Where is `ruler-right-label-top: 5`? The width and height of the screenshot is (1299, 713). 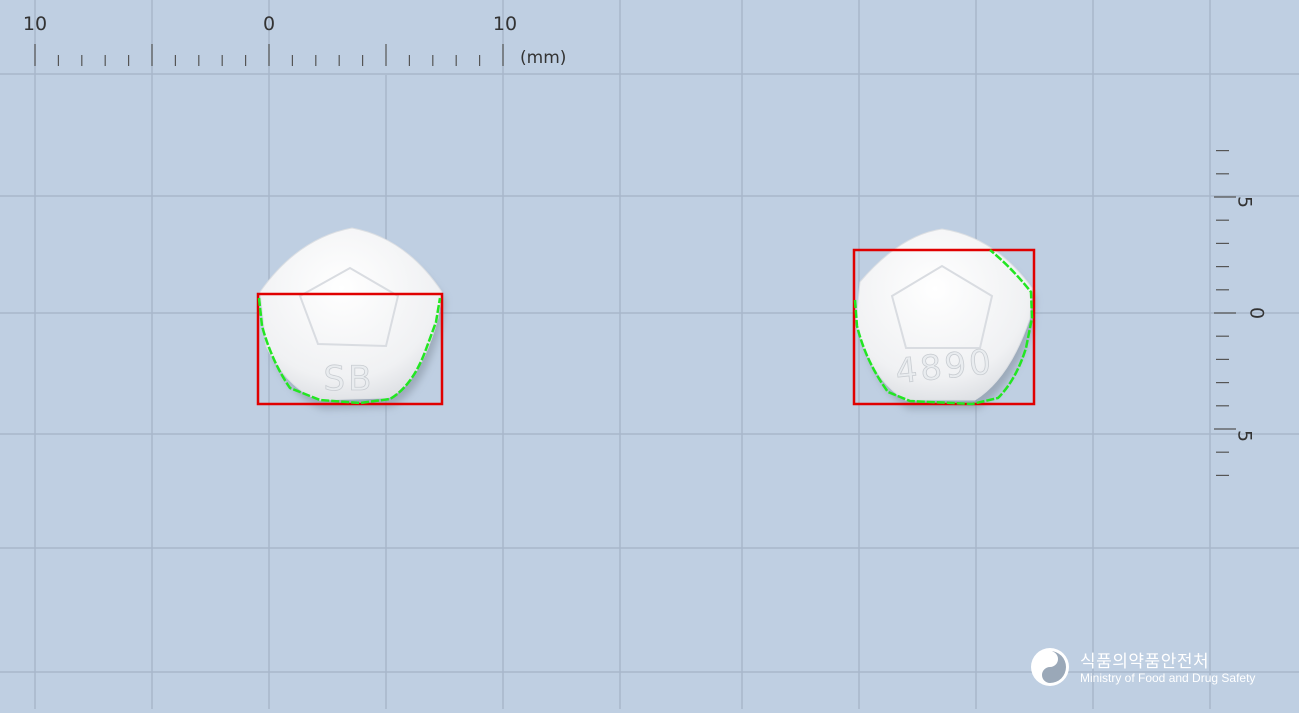
ruler-right-label-top: 5 is located at coordinates (1245, 202).